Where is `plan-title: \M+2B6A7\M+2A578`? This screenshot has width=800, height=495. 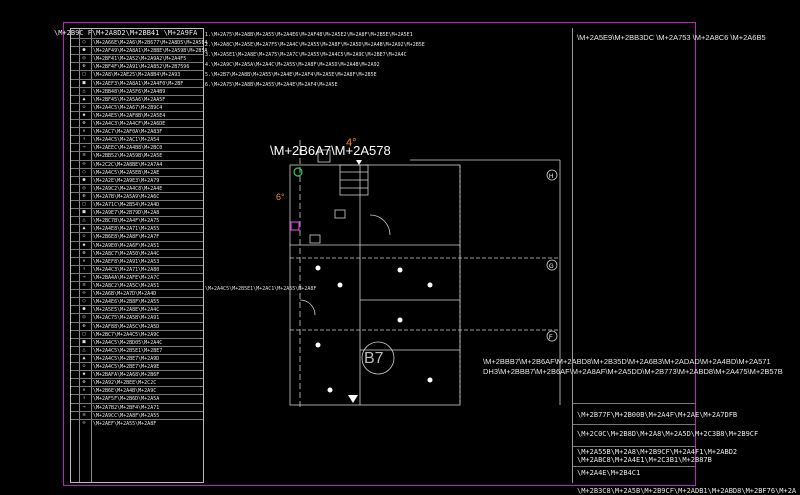 plan-title: \M+2B6A7\M+2A578 is located at coordinates (330, 150).